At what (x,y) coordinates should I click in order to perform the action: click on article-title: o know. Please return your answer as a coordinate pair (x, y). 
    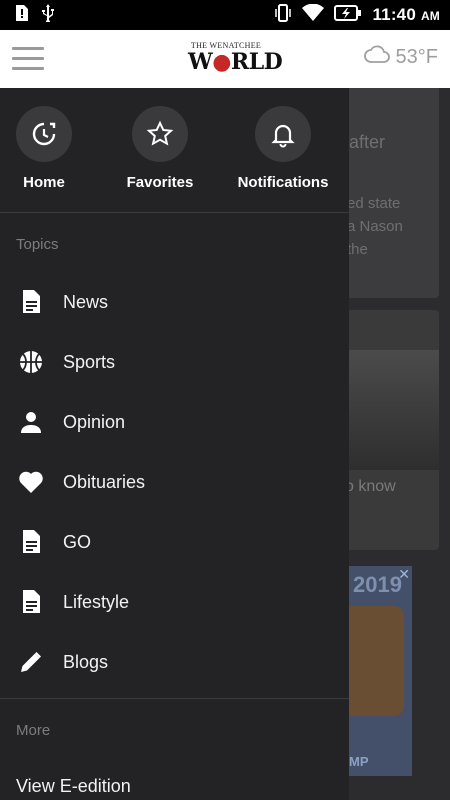
    Looking at the image, I should click on (372, 486).